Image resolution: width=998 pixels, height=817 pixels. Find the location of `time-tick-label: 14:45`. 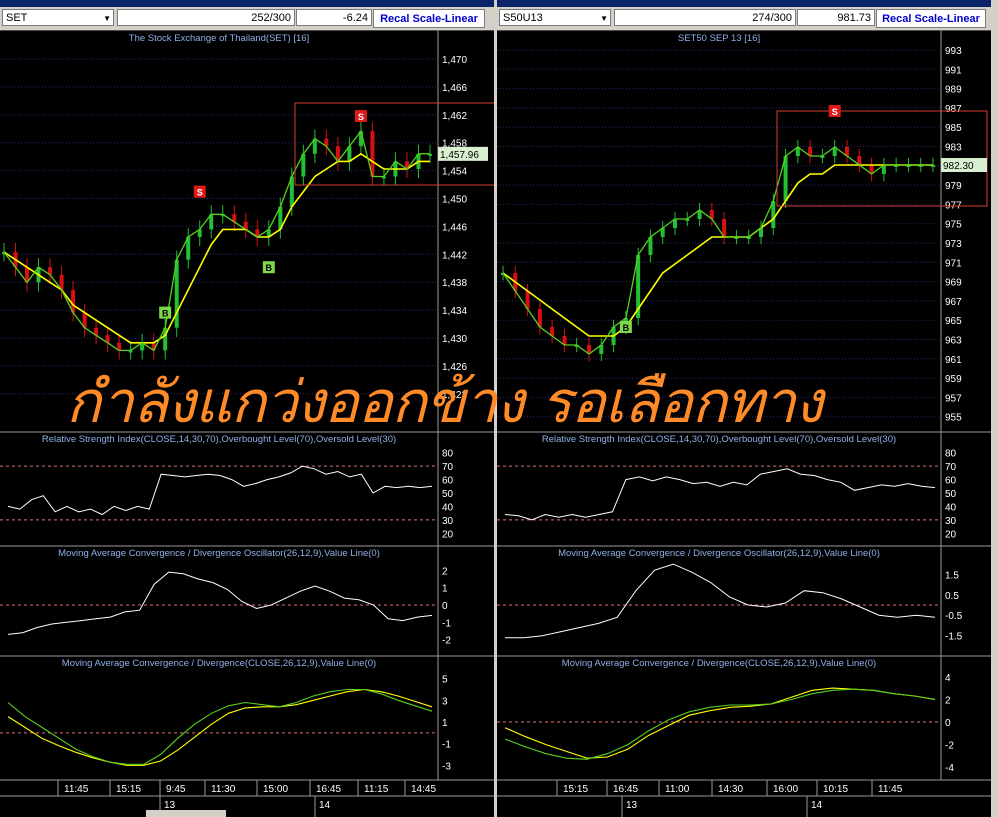

time-tick-label: 14:45 is located at coordinates (423, 789).